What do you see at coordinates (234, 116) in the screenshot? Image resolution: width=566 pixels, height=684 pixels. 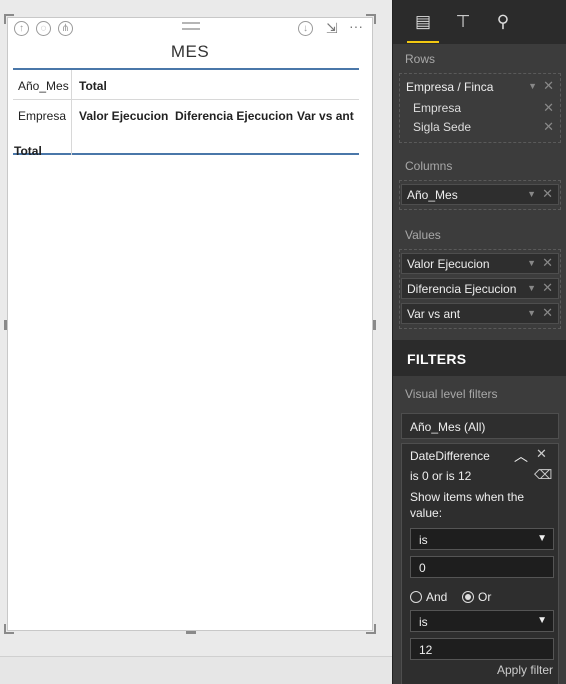 I see `value-header-diferencia-ejecucion: Diferencia Ejecucion` at bounding box center [234, 116].